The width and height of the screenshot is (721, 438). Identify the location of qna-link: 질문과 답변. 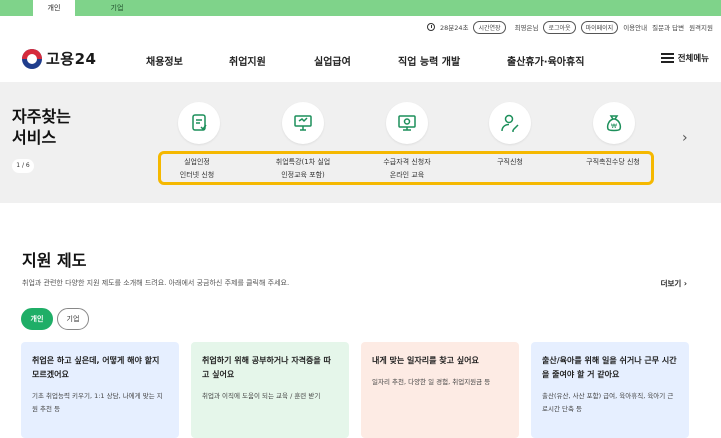
(668, 27).